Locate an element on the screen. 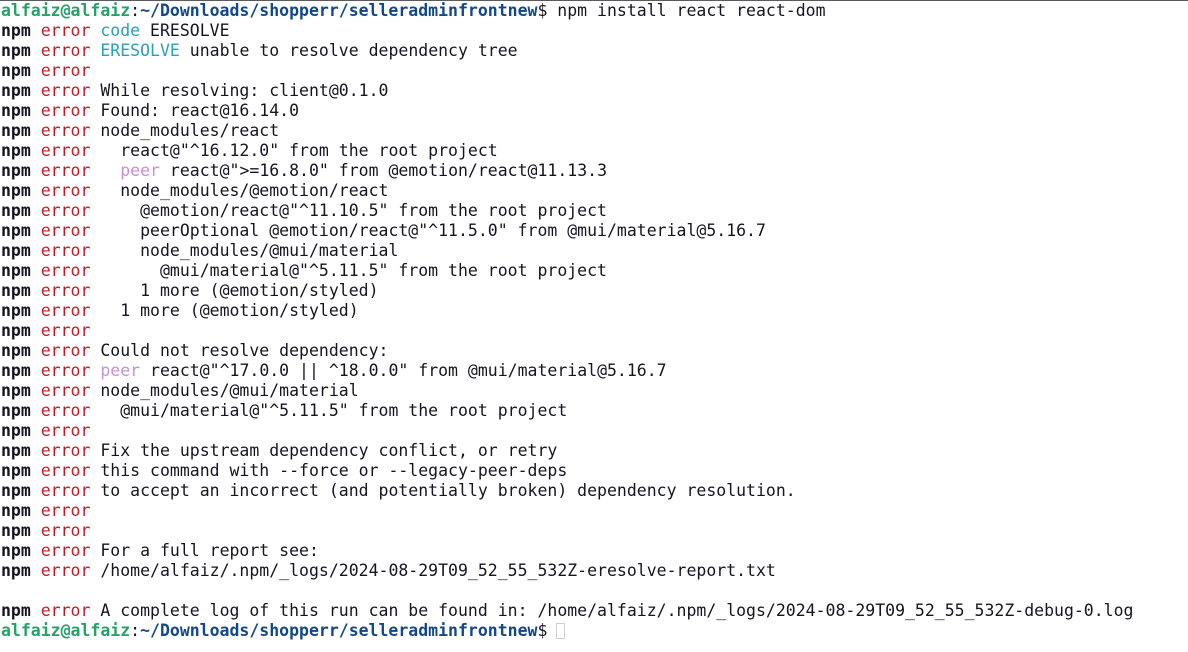 This screenshot has height=652, width=1188. error-message: ERESOLVE is located at coordinates (185, 30).